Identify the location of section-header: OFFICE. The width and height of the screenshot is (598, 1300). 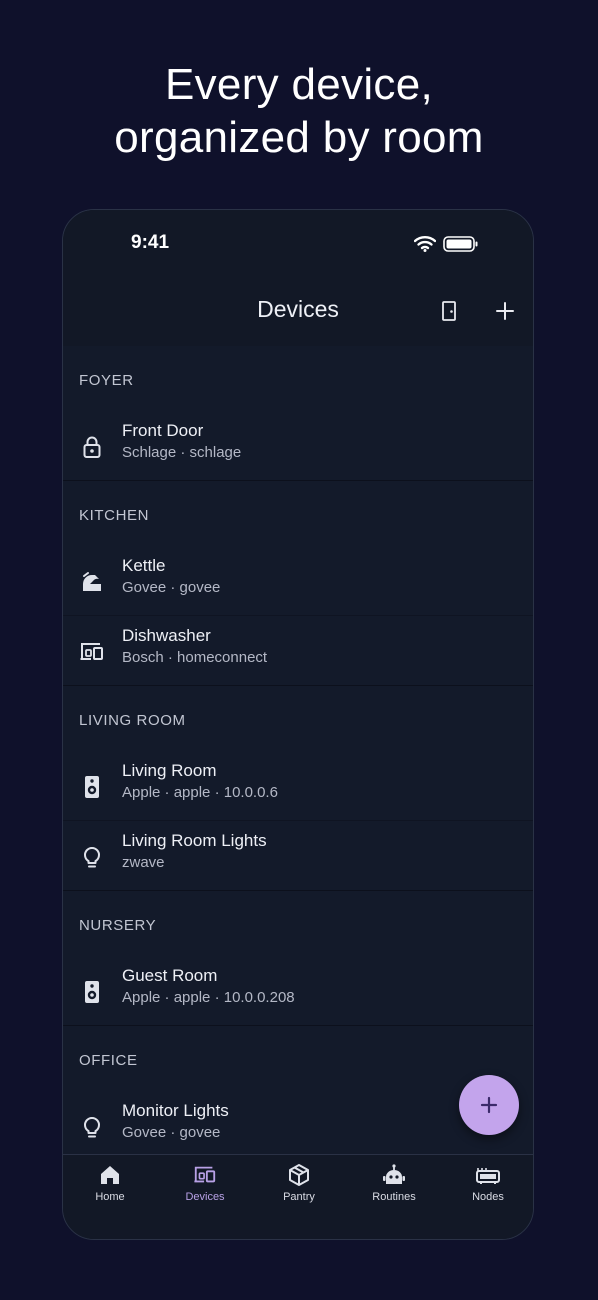
(108, 1060).